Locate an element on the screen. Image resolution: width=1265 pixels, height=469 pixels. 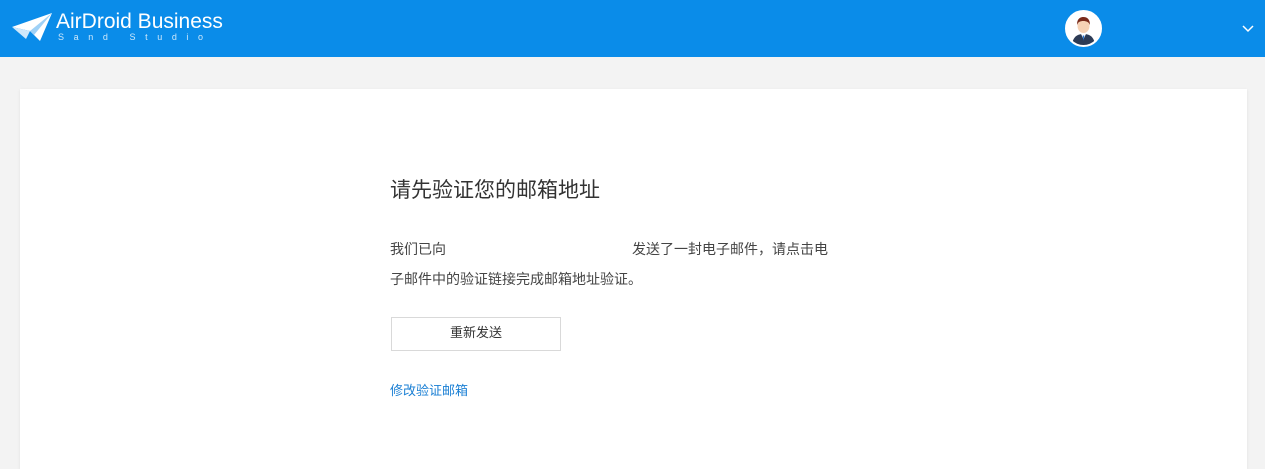
brand-subtitle: Sand Studio is located at coordinates (135, 37).